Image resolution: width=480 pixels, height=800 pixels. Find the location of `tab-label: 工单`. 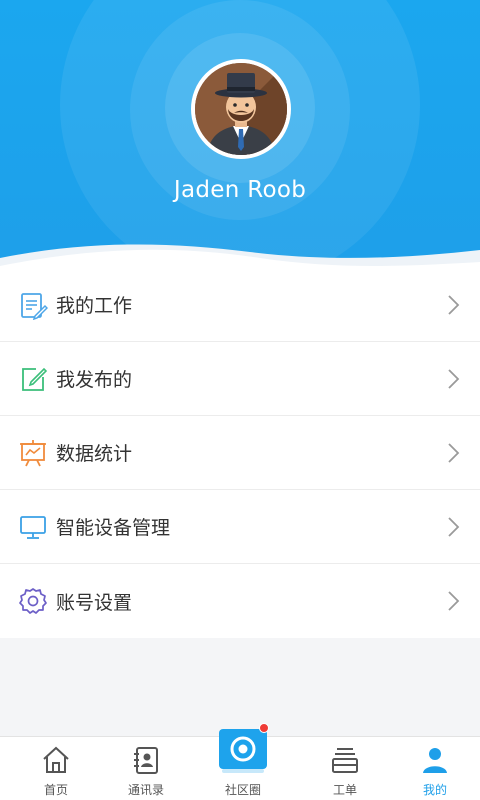

tab-label: 工单 is located at coordinates (344, 790).